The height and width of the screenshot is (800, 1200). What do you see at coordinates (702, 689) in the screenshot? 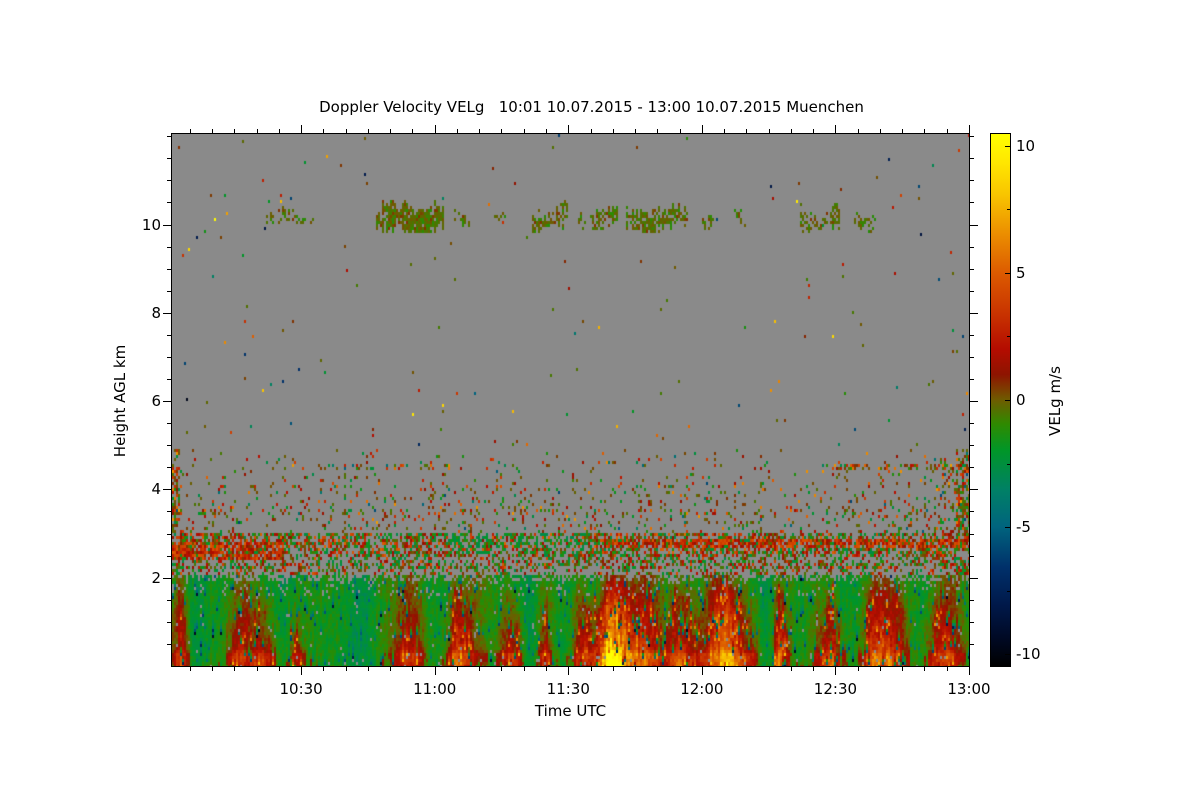
I see `x-tick-label: 12:00` at bounding box center [702, 689].